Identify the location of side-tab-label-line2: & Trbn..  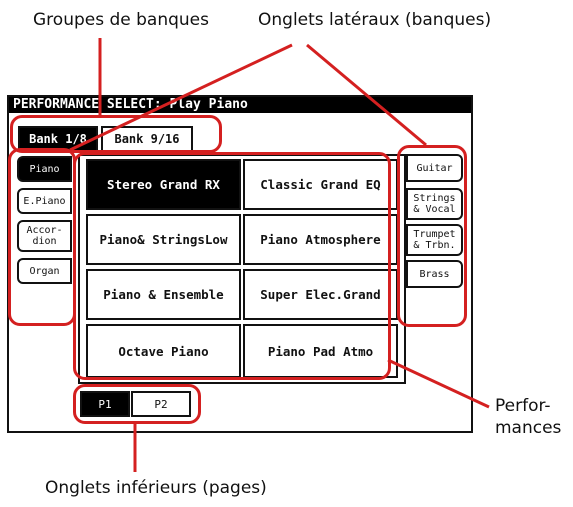
(434, 245).